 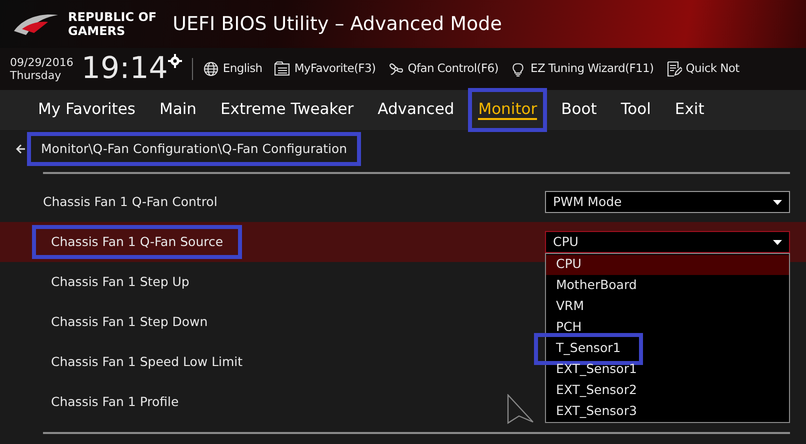 I want to click on setting-label: Chassis Fan 1 Q-Fan Control, so click(x=130, y=201).